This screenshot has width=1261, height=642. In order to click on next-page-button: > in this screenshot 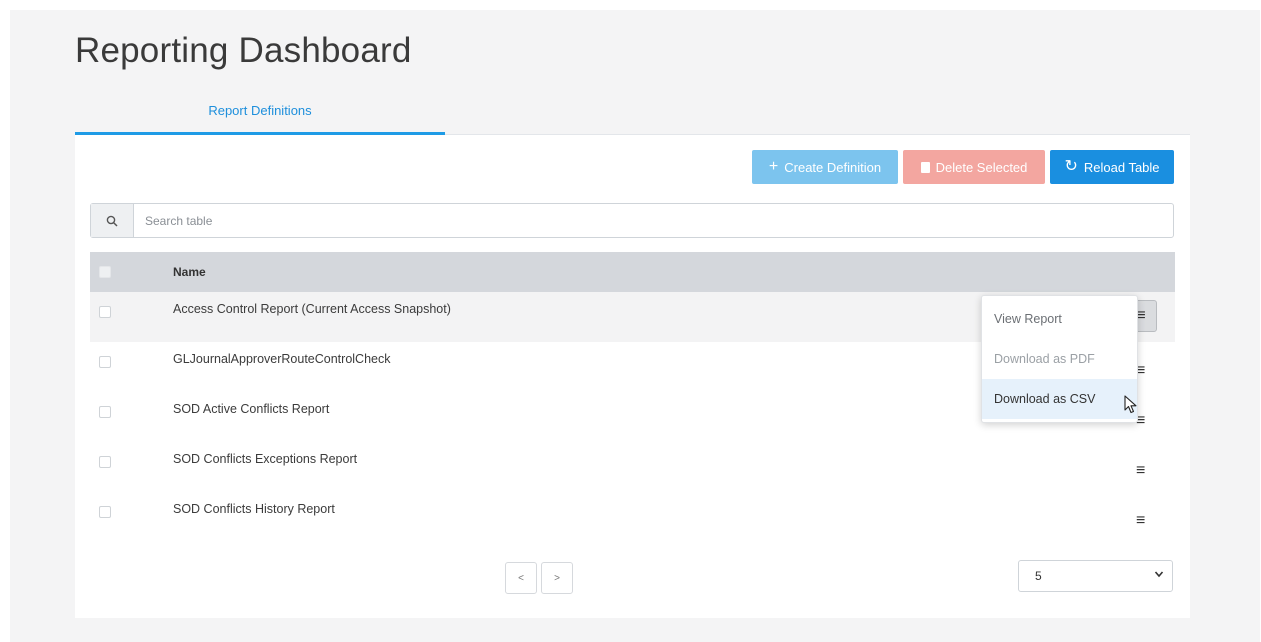, I will do `click(557, 578)`.